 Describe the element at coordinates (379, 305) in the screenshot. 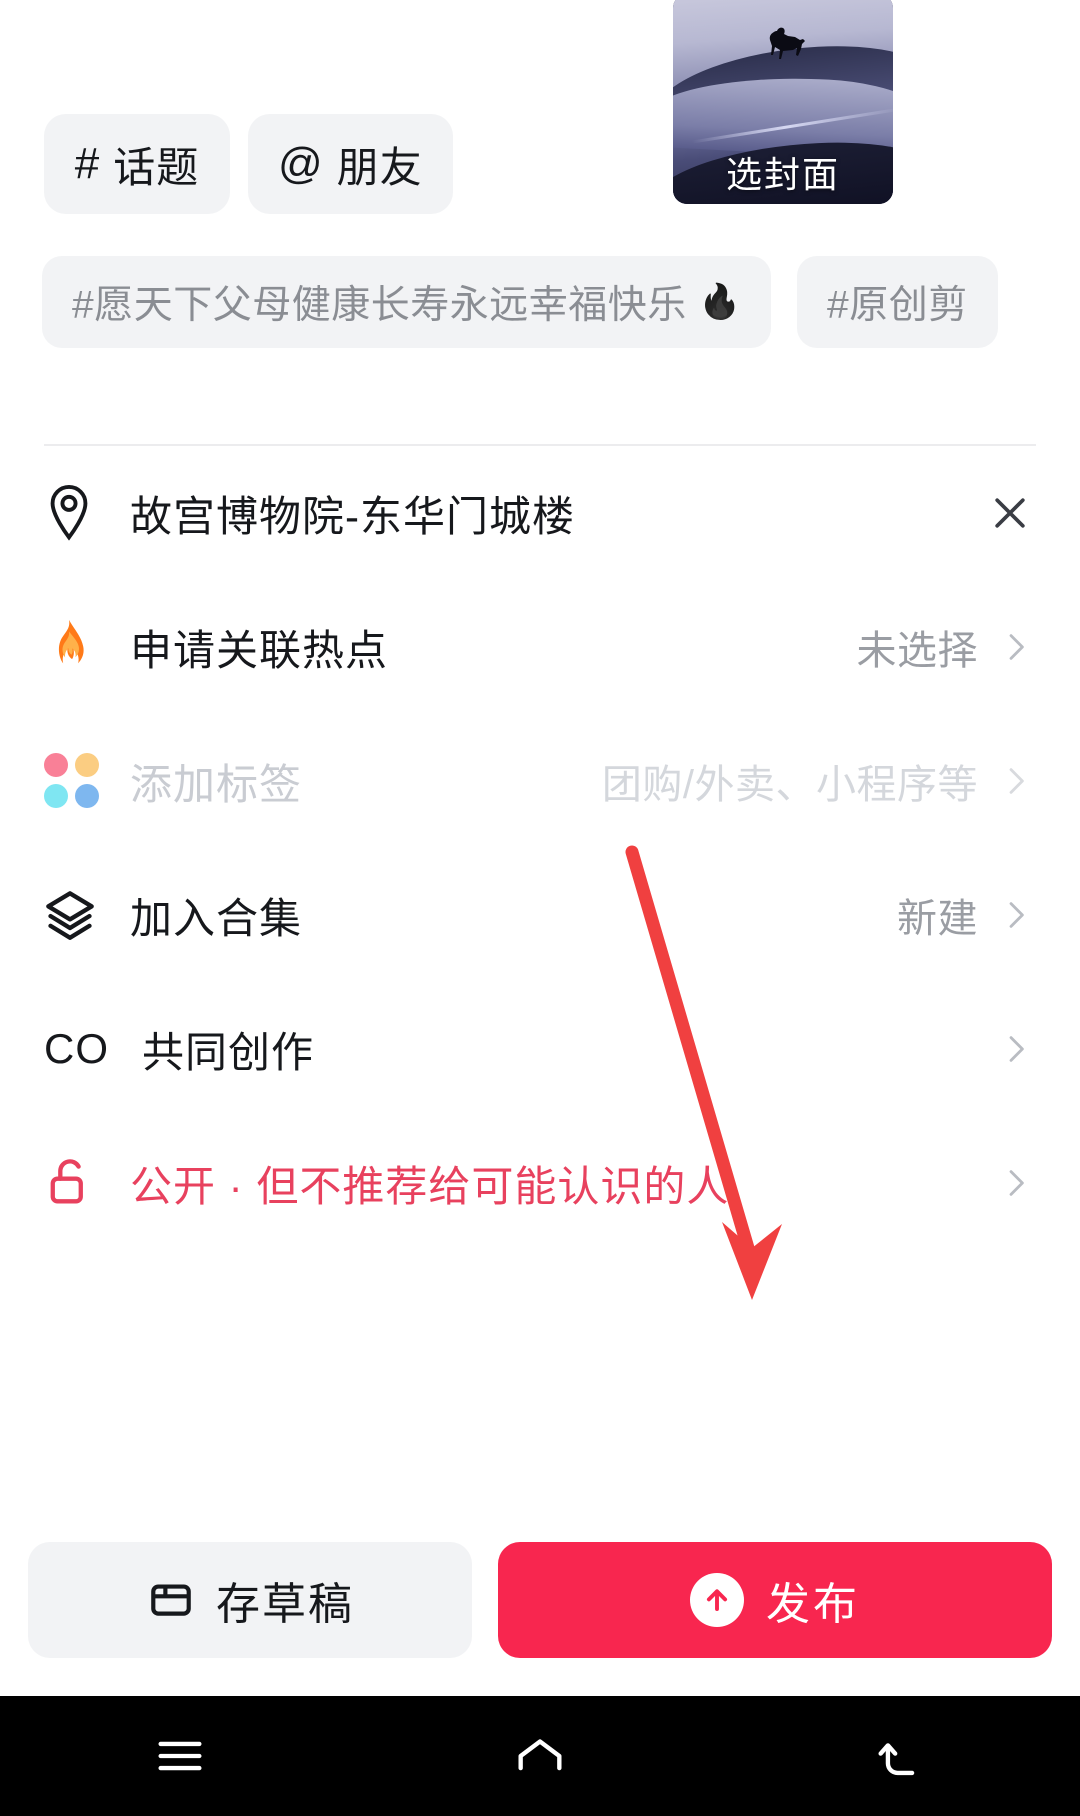

I see `tag-suggestion-0-text: #愿天下父母健康长寿永远幸福快乐` at that location.